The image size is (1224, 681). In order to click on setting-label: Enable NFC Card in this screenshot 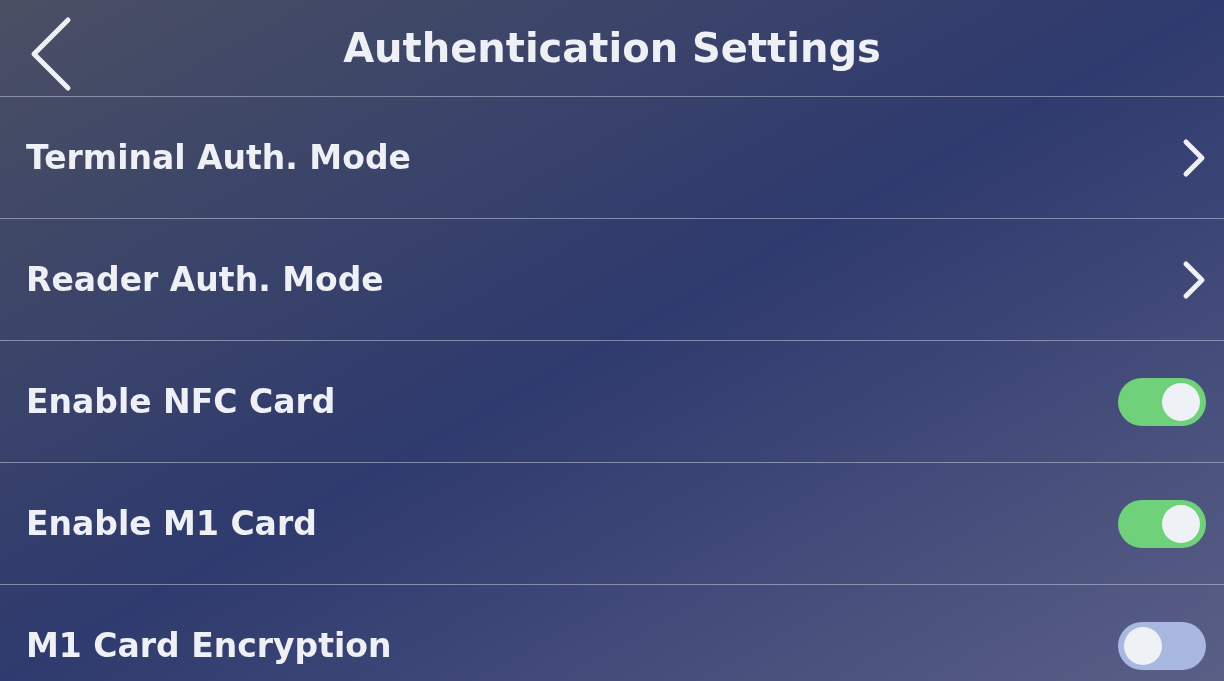, I will do `click(181, 401)`.